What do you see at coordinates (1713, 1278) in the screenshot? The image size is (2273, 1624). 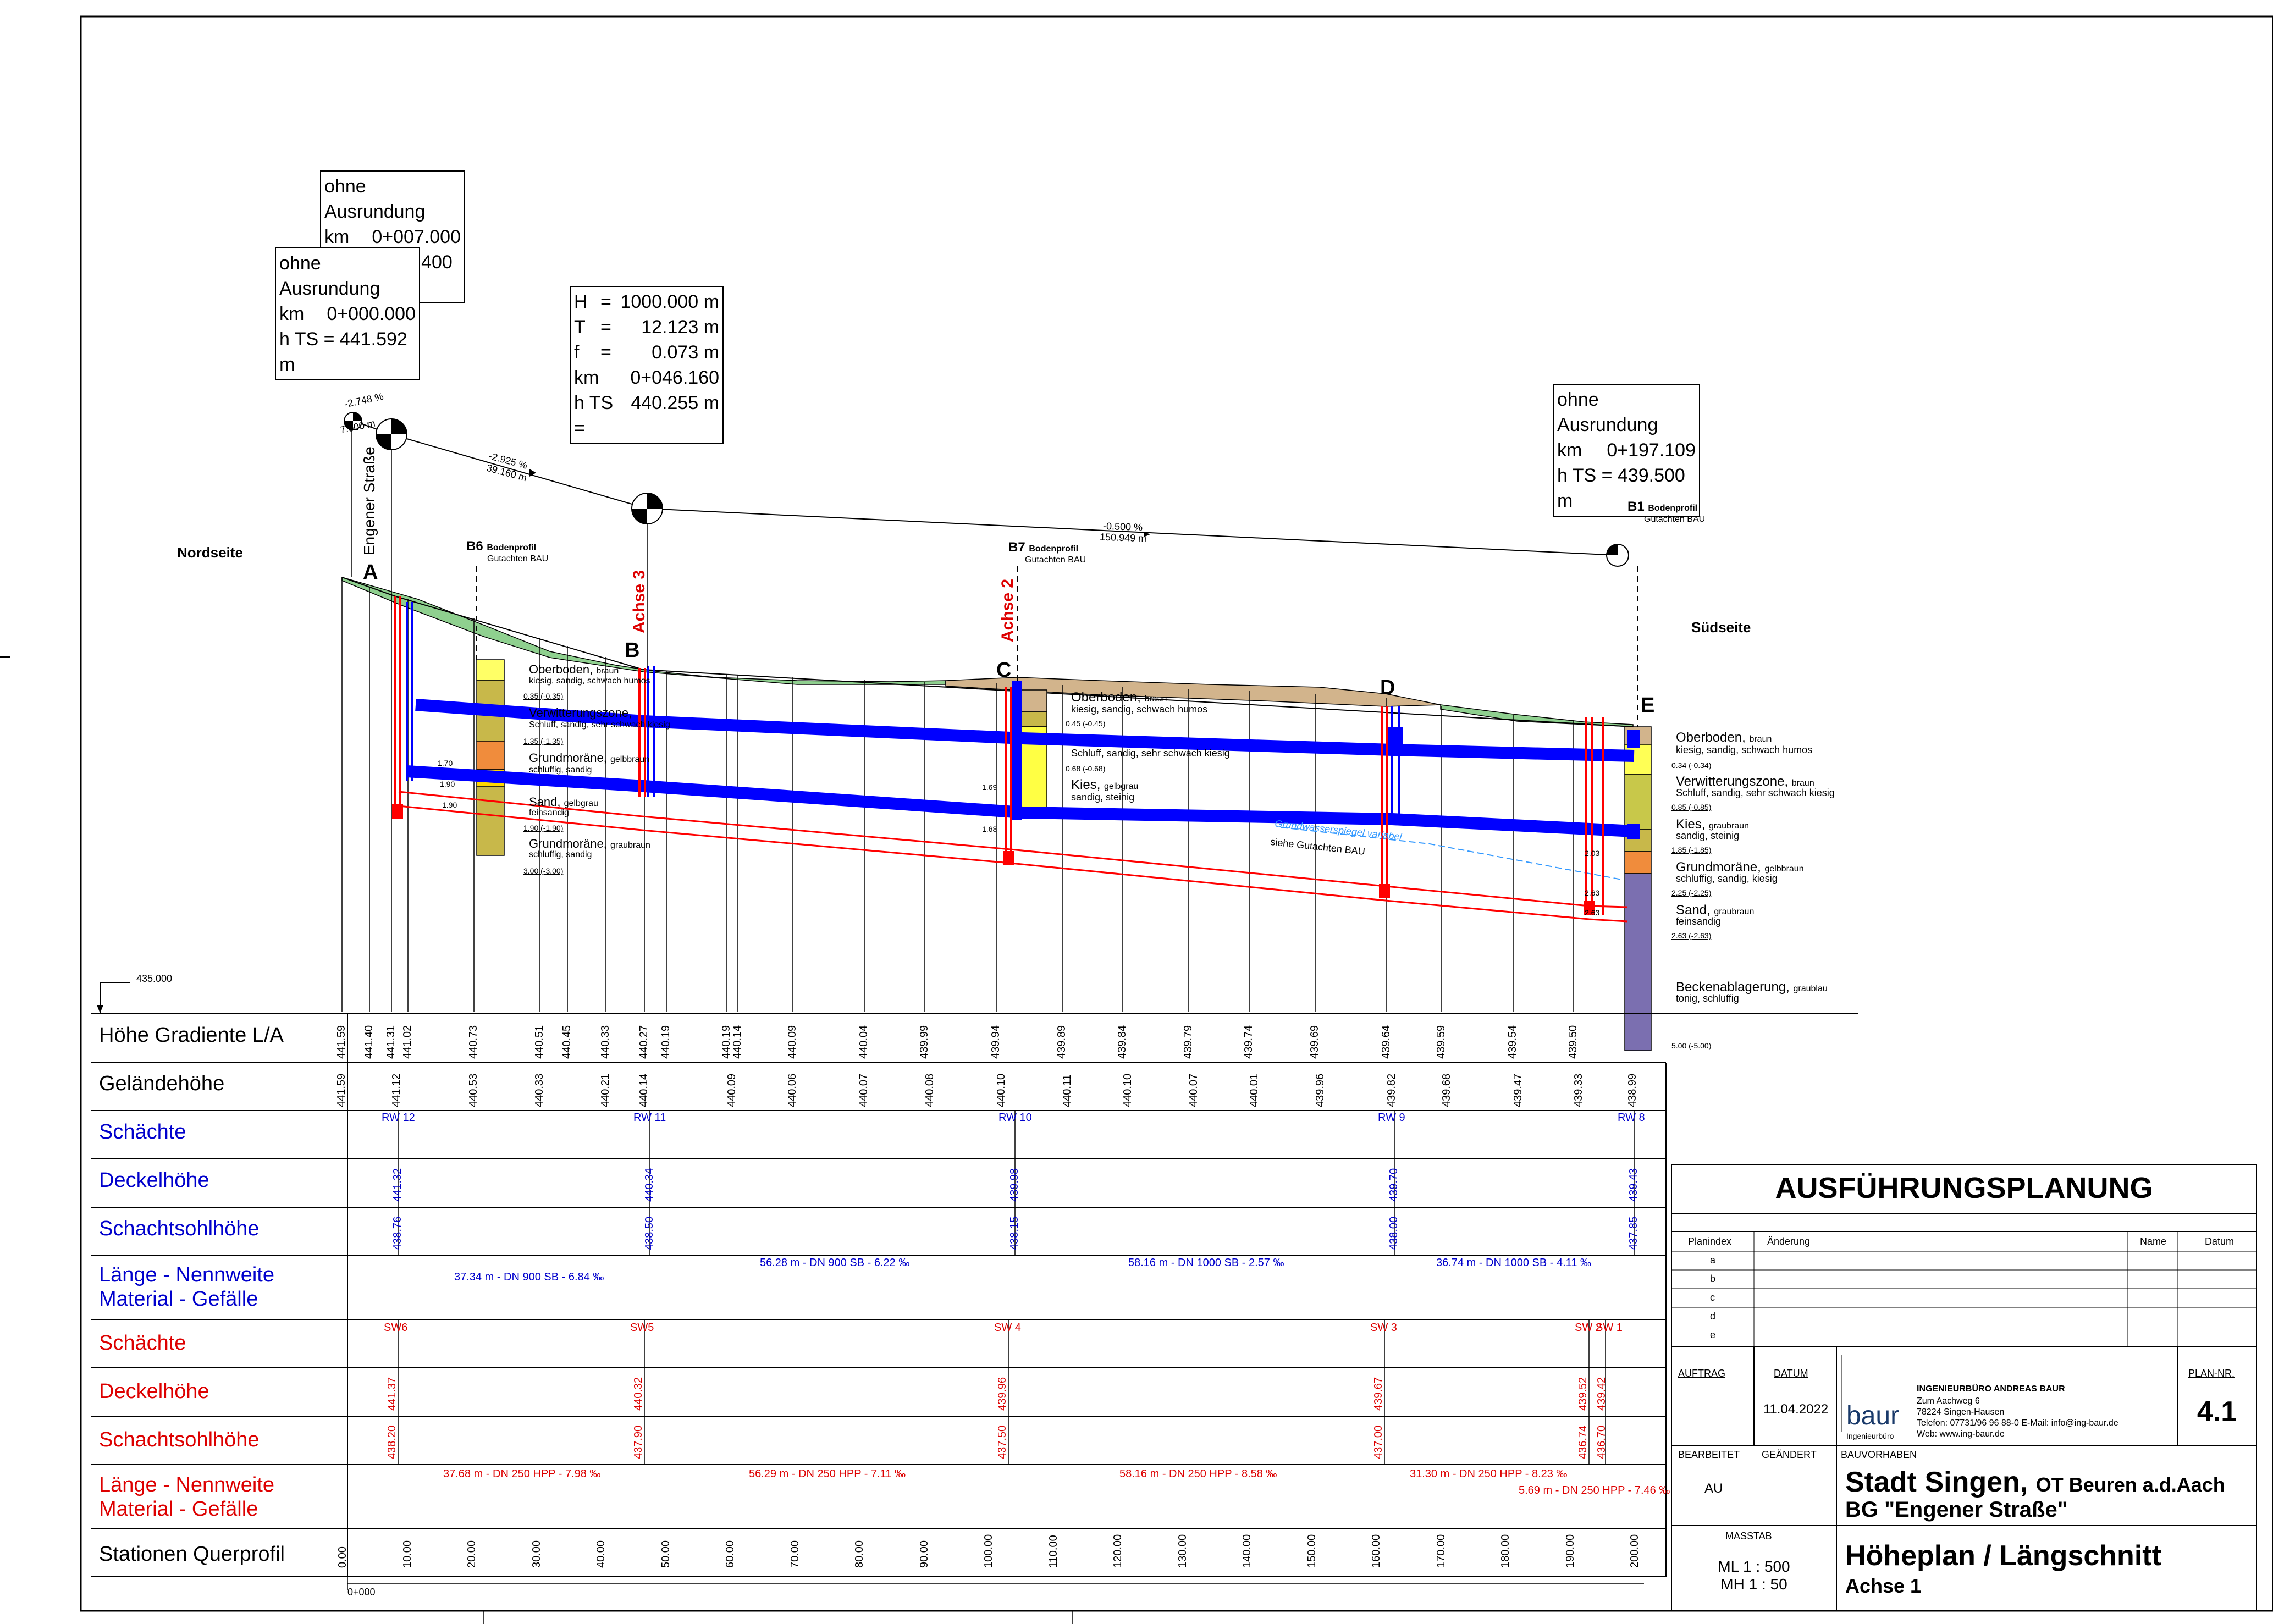 I see `index-b: b` at bounding box center [1713, 1278].